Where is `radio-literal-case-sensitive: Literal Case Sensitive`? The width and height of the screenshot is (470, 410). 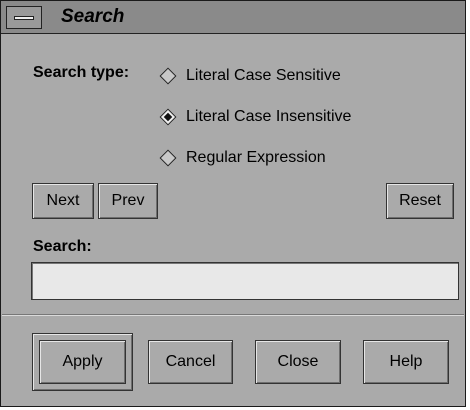 radio-literal-case-sensitive: Literal Case Sensitive is located at coordinates (250, 76).